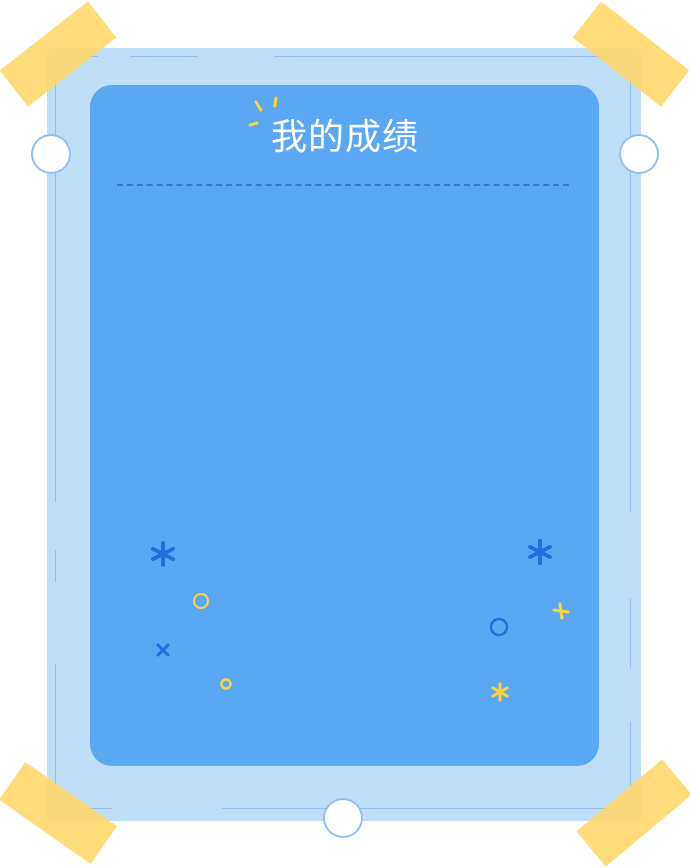 This screenshot has height=868, width=690. Describe the element at coordinates (343, 818) in the screenshot. I see `ticket-notch-bottom` at that location.